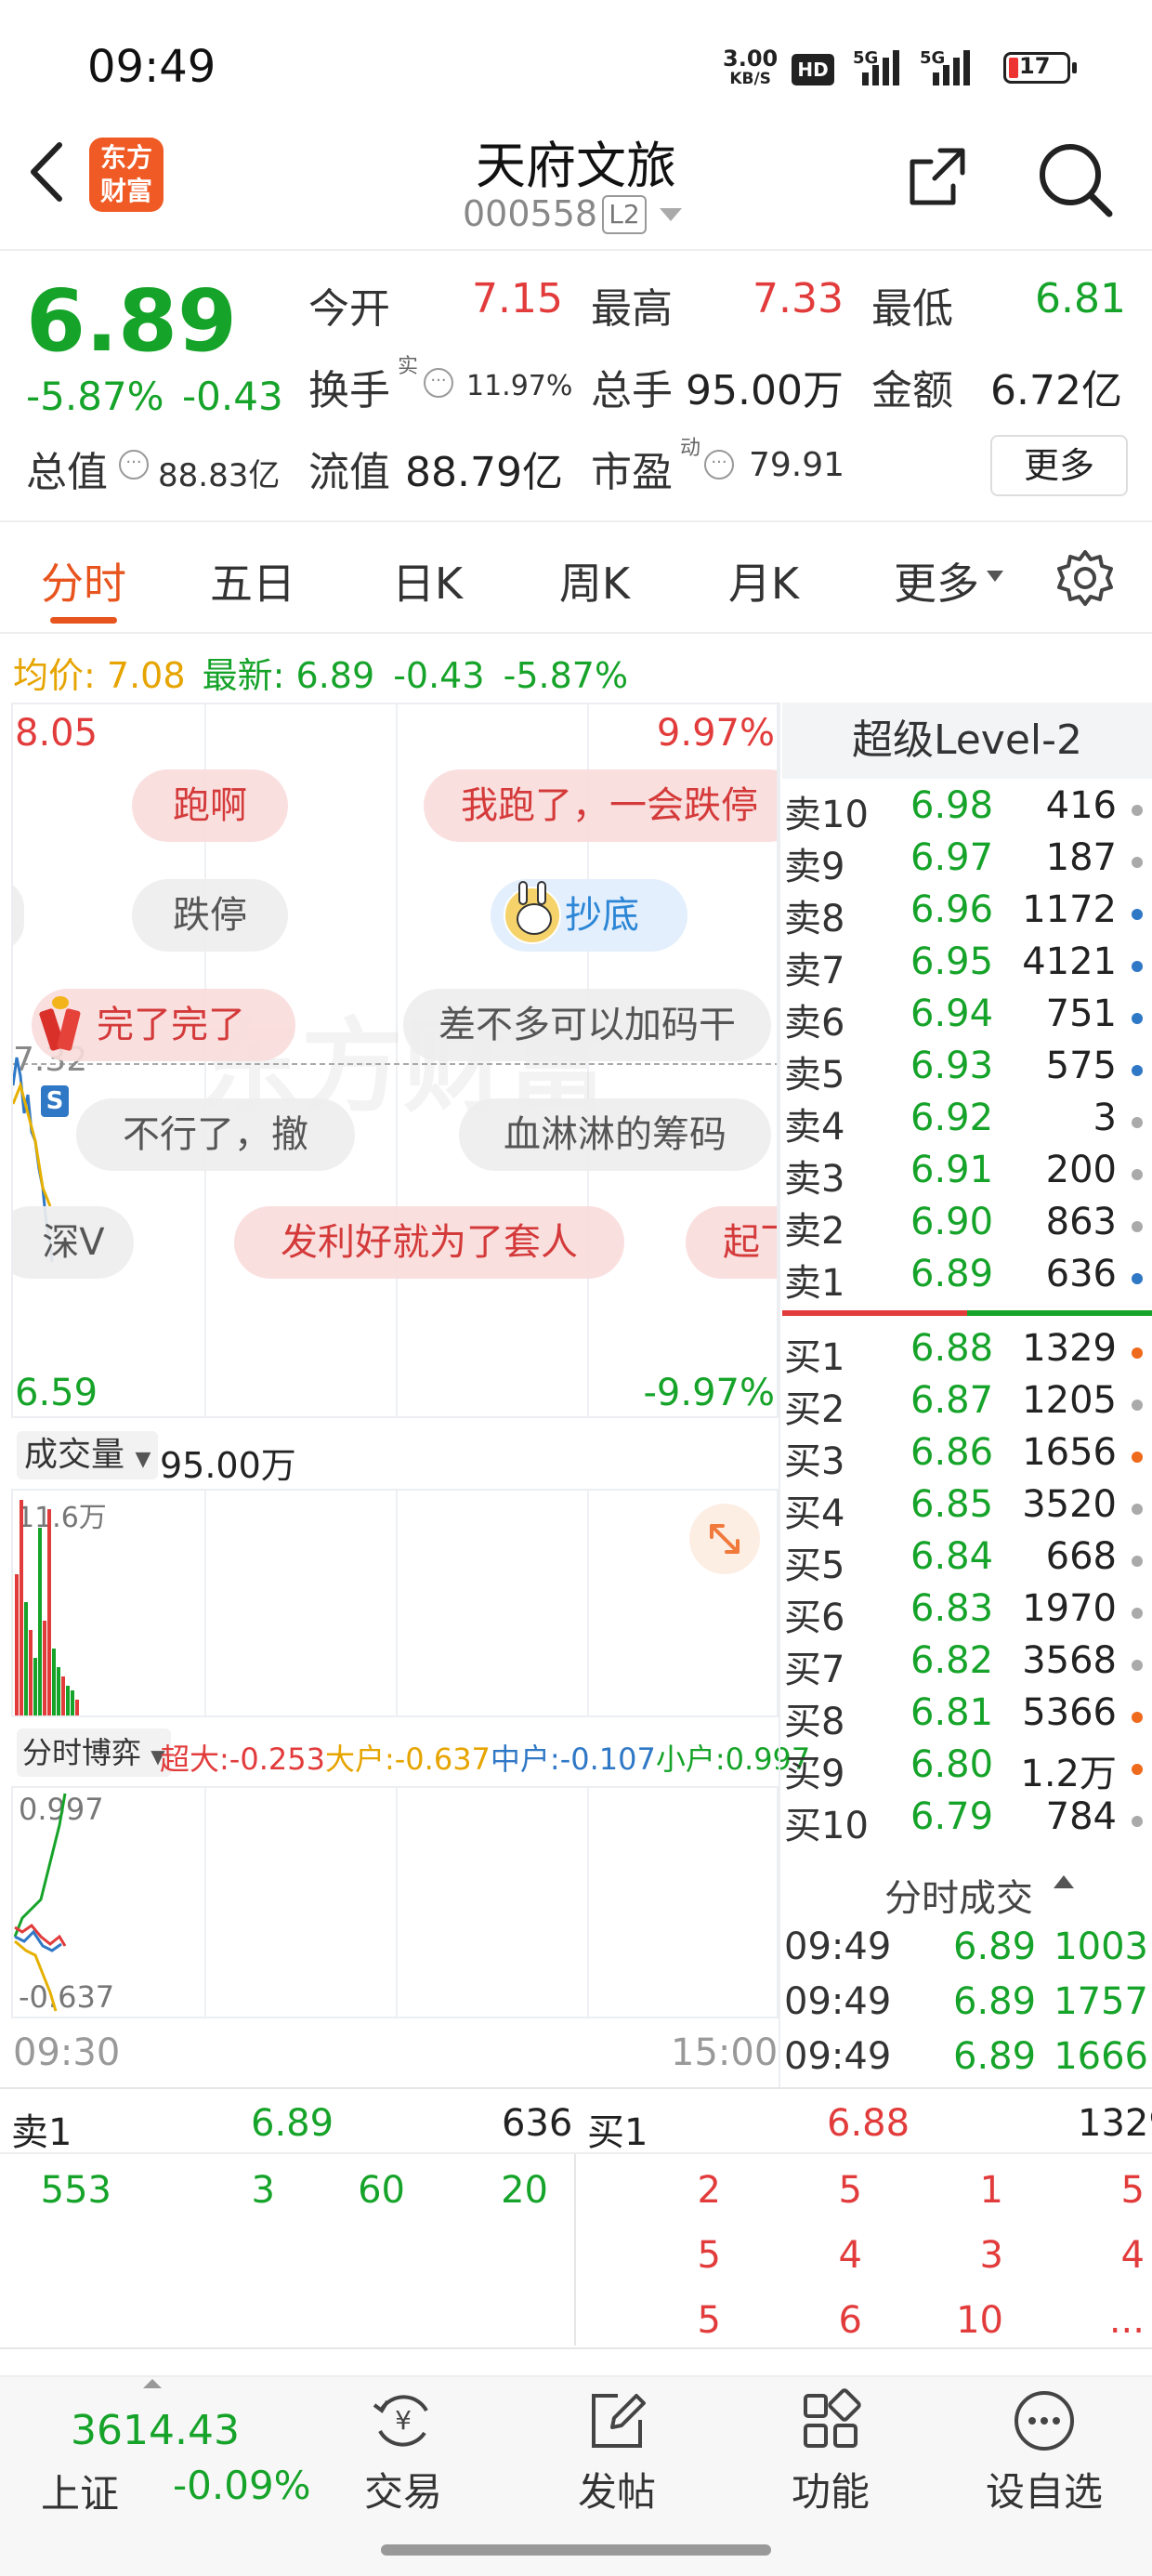 Image resolution: width=1152 pixels, height=2576 pixels. I want to click on more-button: 更多, so click(1059, 465).